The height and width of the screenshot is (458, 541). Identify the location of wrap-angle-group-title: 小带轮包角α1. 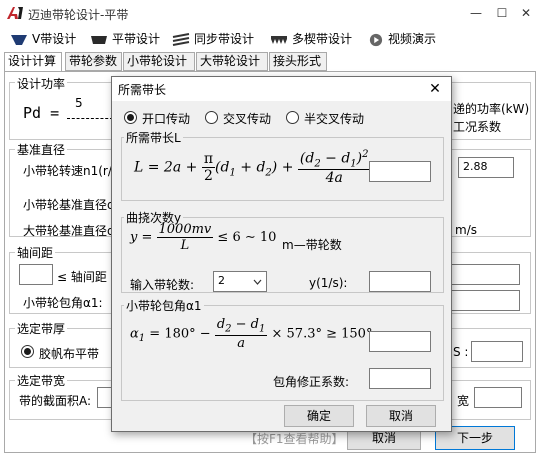
(164, 305).